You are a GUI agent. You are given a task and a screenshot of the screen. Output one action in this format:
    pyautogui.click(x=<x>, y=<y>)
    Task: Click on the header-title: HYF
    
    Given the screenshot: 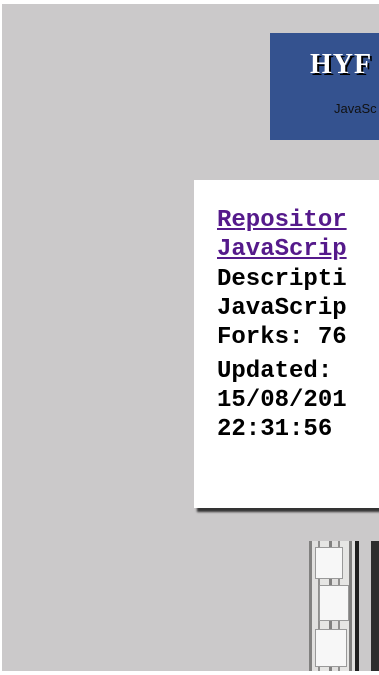 What is the action you would take?
    pyautogui.click(x=341, y=64)
    